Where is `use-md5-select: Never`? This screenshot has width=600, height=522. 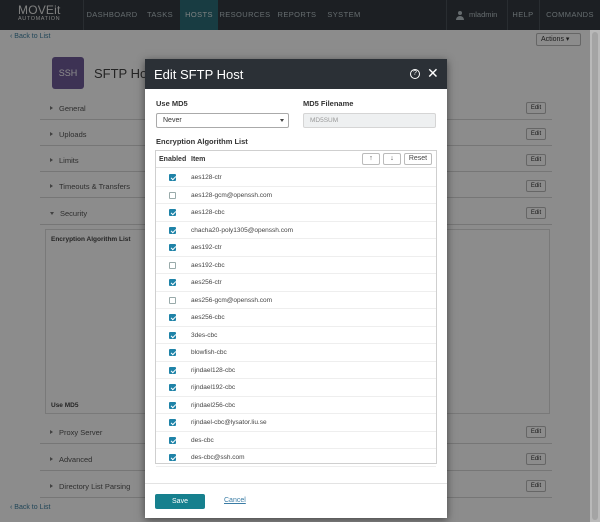
use-md5-select: Never is located at coordinates (222, 120).